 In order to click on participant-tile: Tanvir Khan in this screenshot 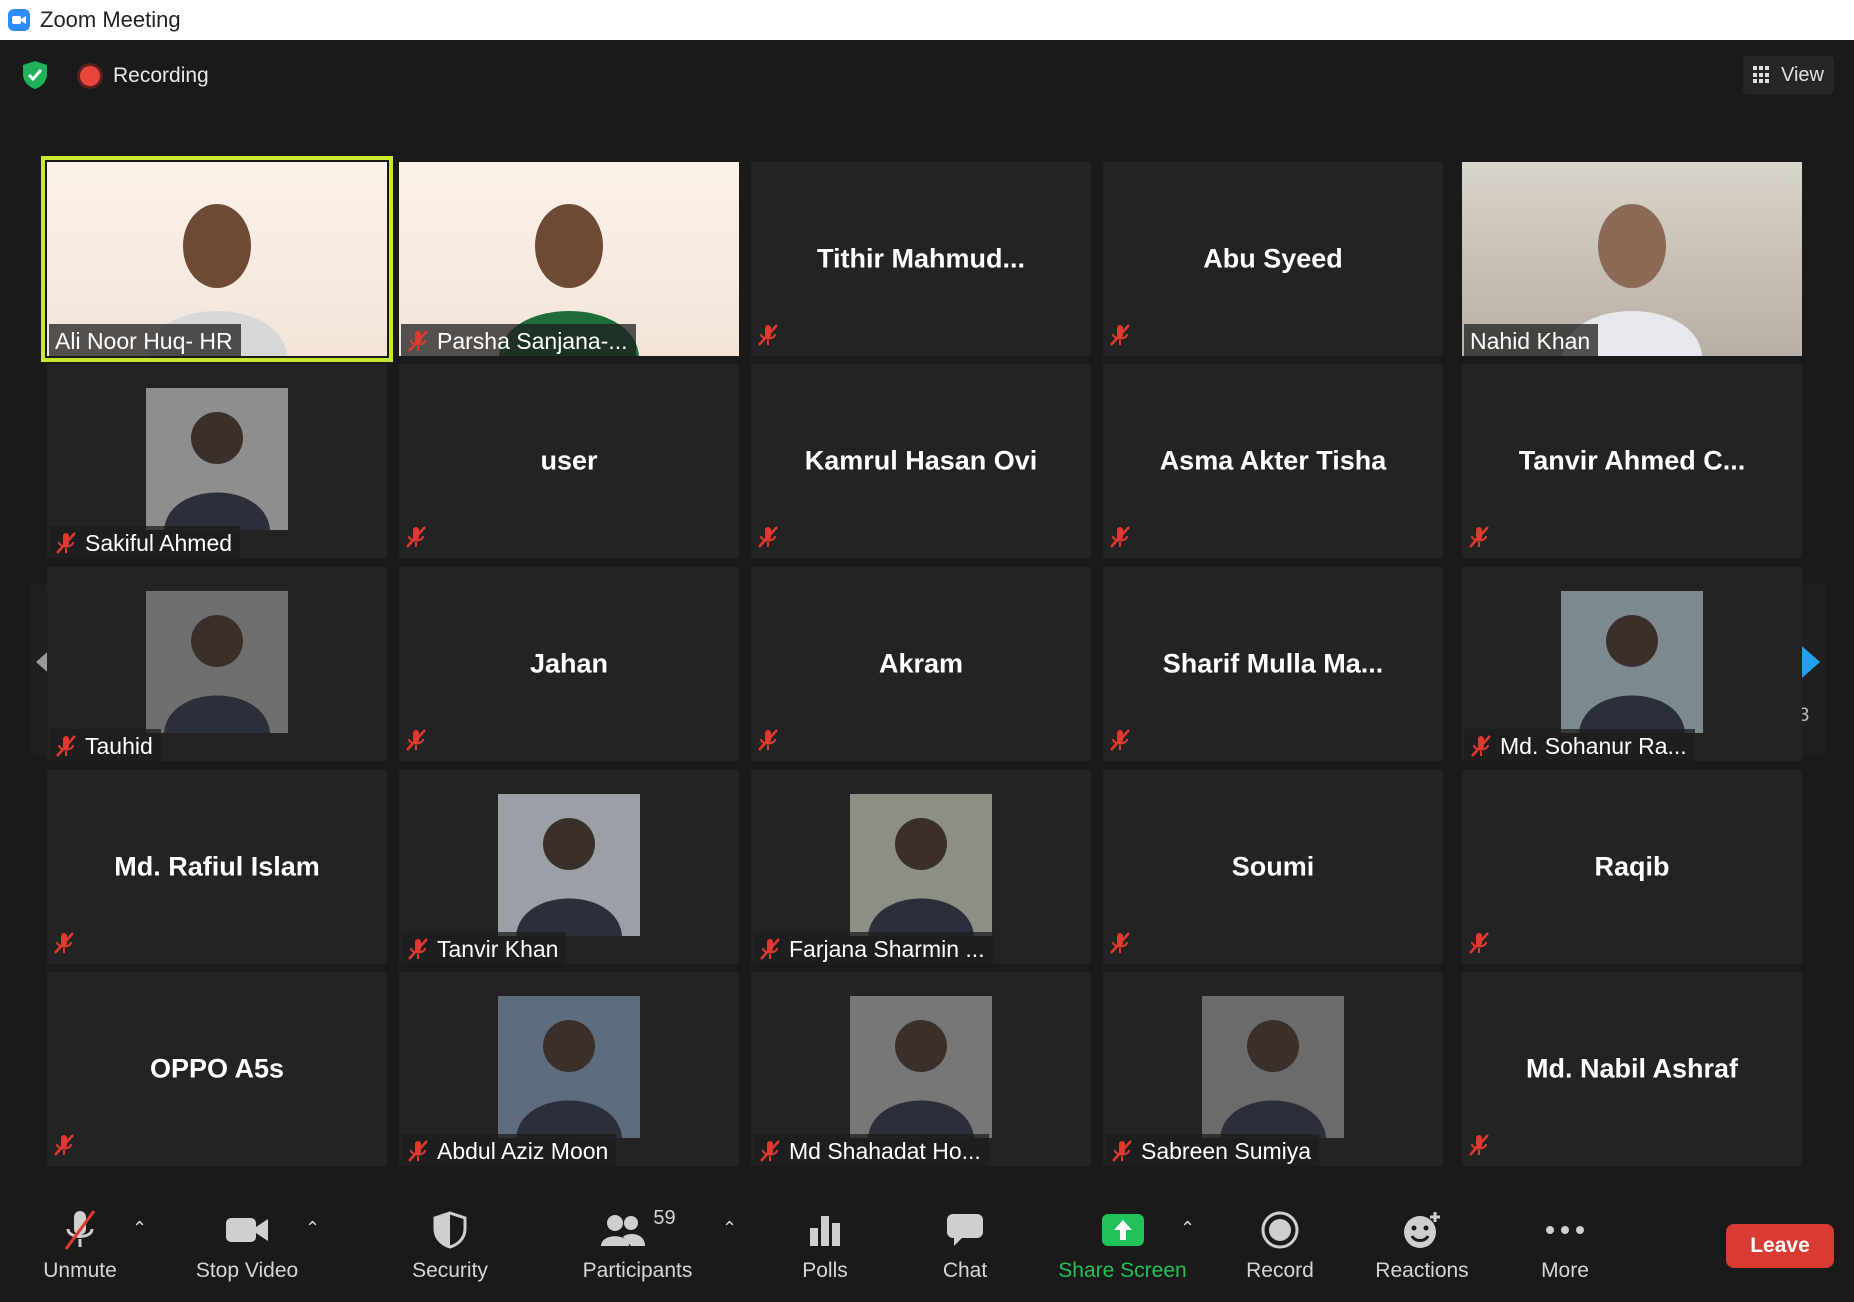, I will do `click(569, 867)`.